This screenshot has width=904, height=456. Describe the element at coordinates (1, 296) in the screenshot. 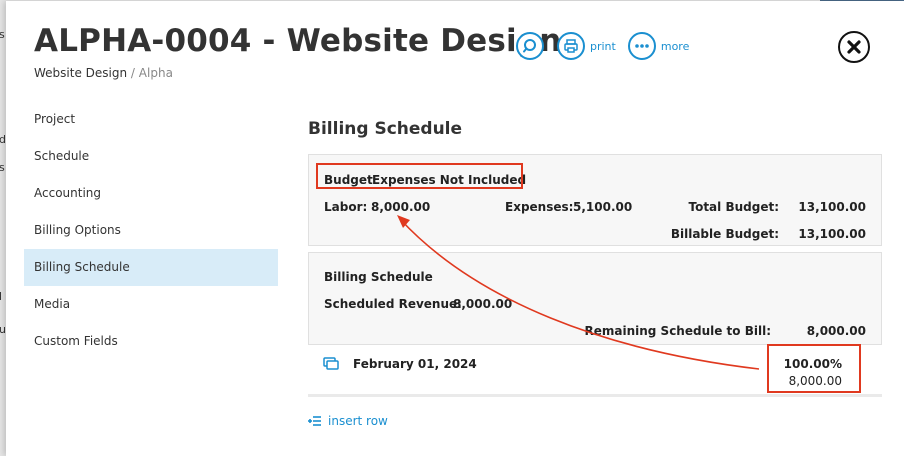

I see `background-glyph: l` at that location.